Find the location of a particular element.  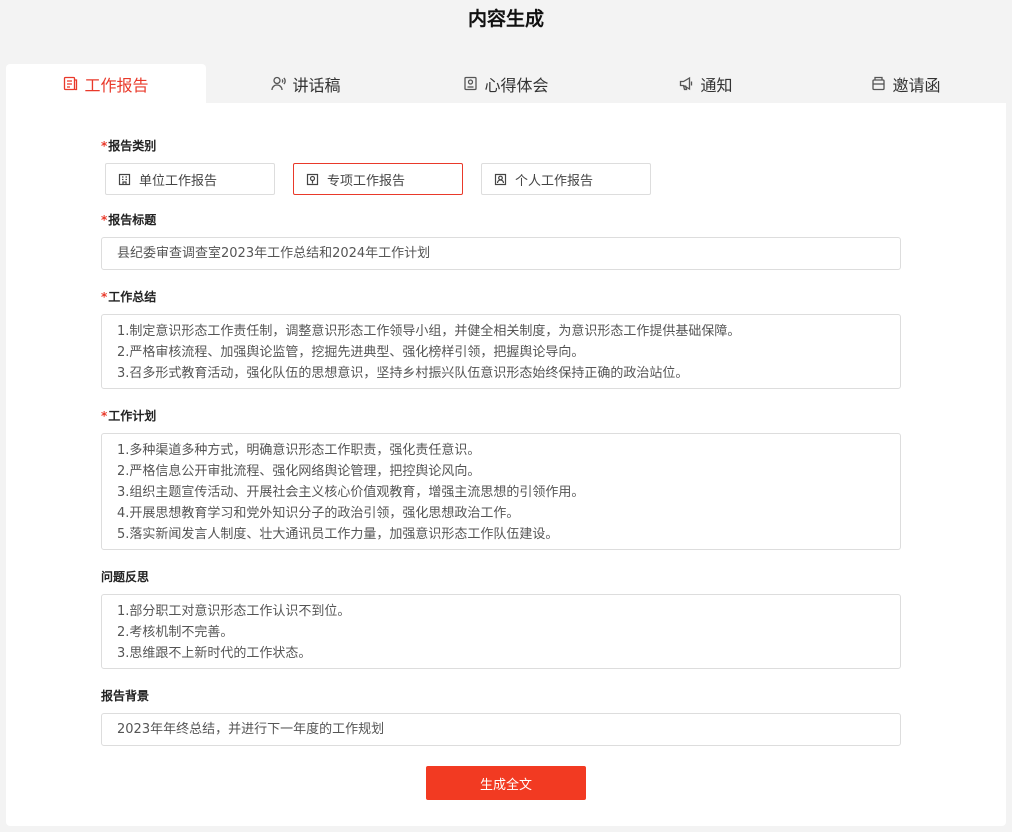

background-input: 2023年年终总结，并进行下一年度的工作规划 is located at coordinates (501, 729).